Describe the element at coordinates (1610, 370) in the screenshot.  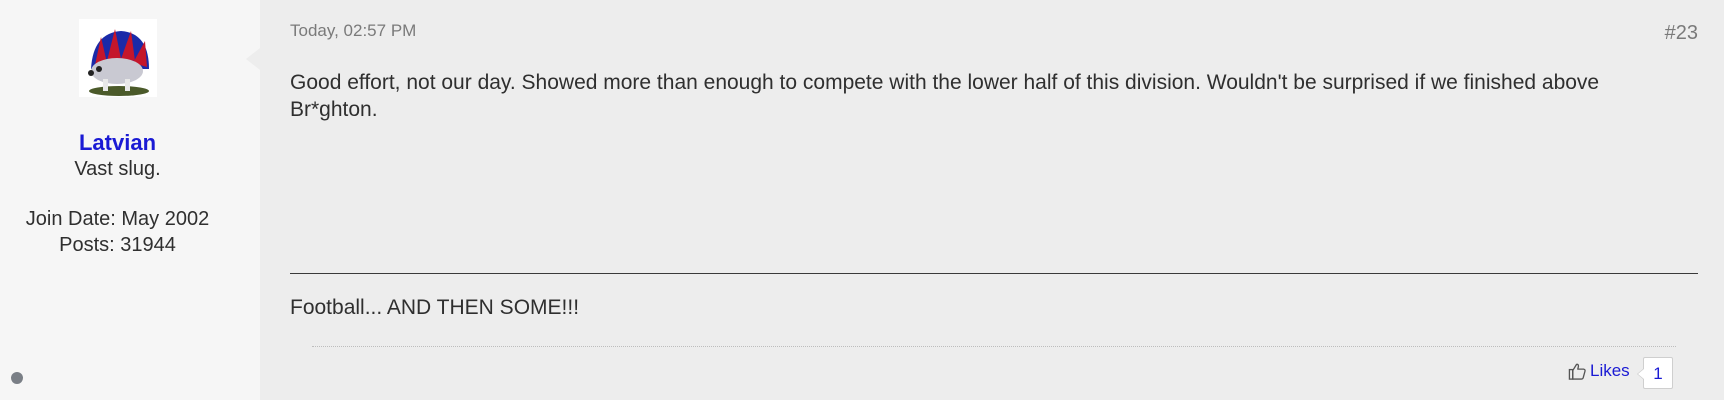
I see `likes-label: Likes` at that location.